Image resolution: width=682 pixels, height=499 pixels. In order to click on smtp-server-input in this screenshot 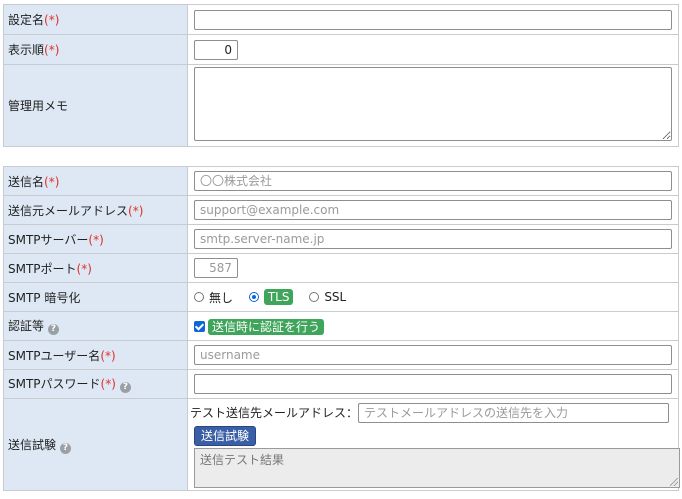, I will do `click(433, 239)`.